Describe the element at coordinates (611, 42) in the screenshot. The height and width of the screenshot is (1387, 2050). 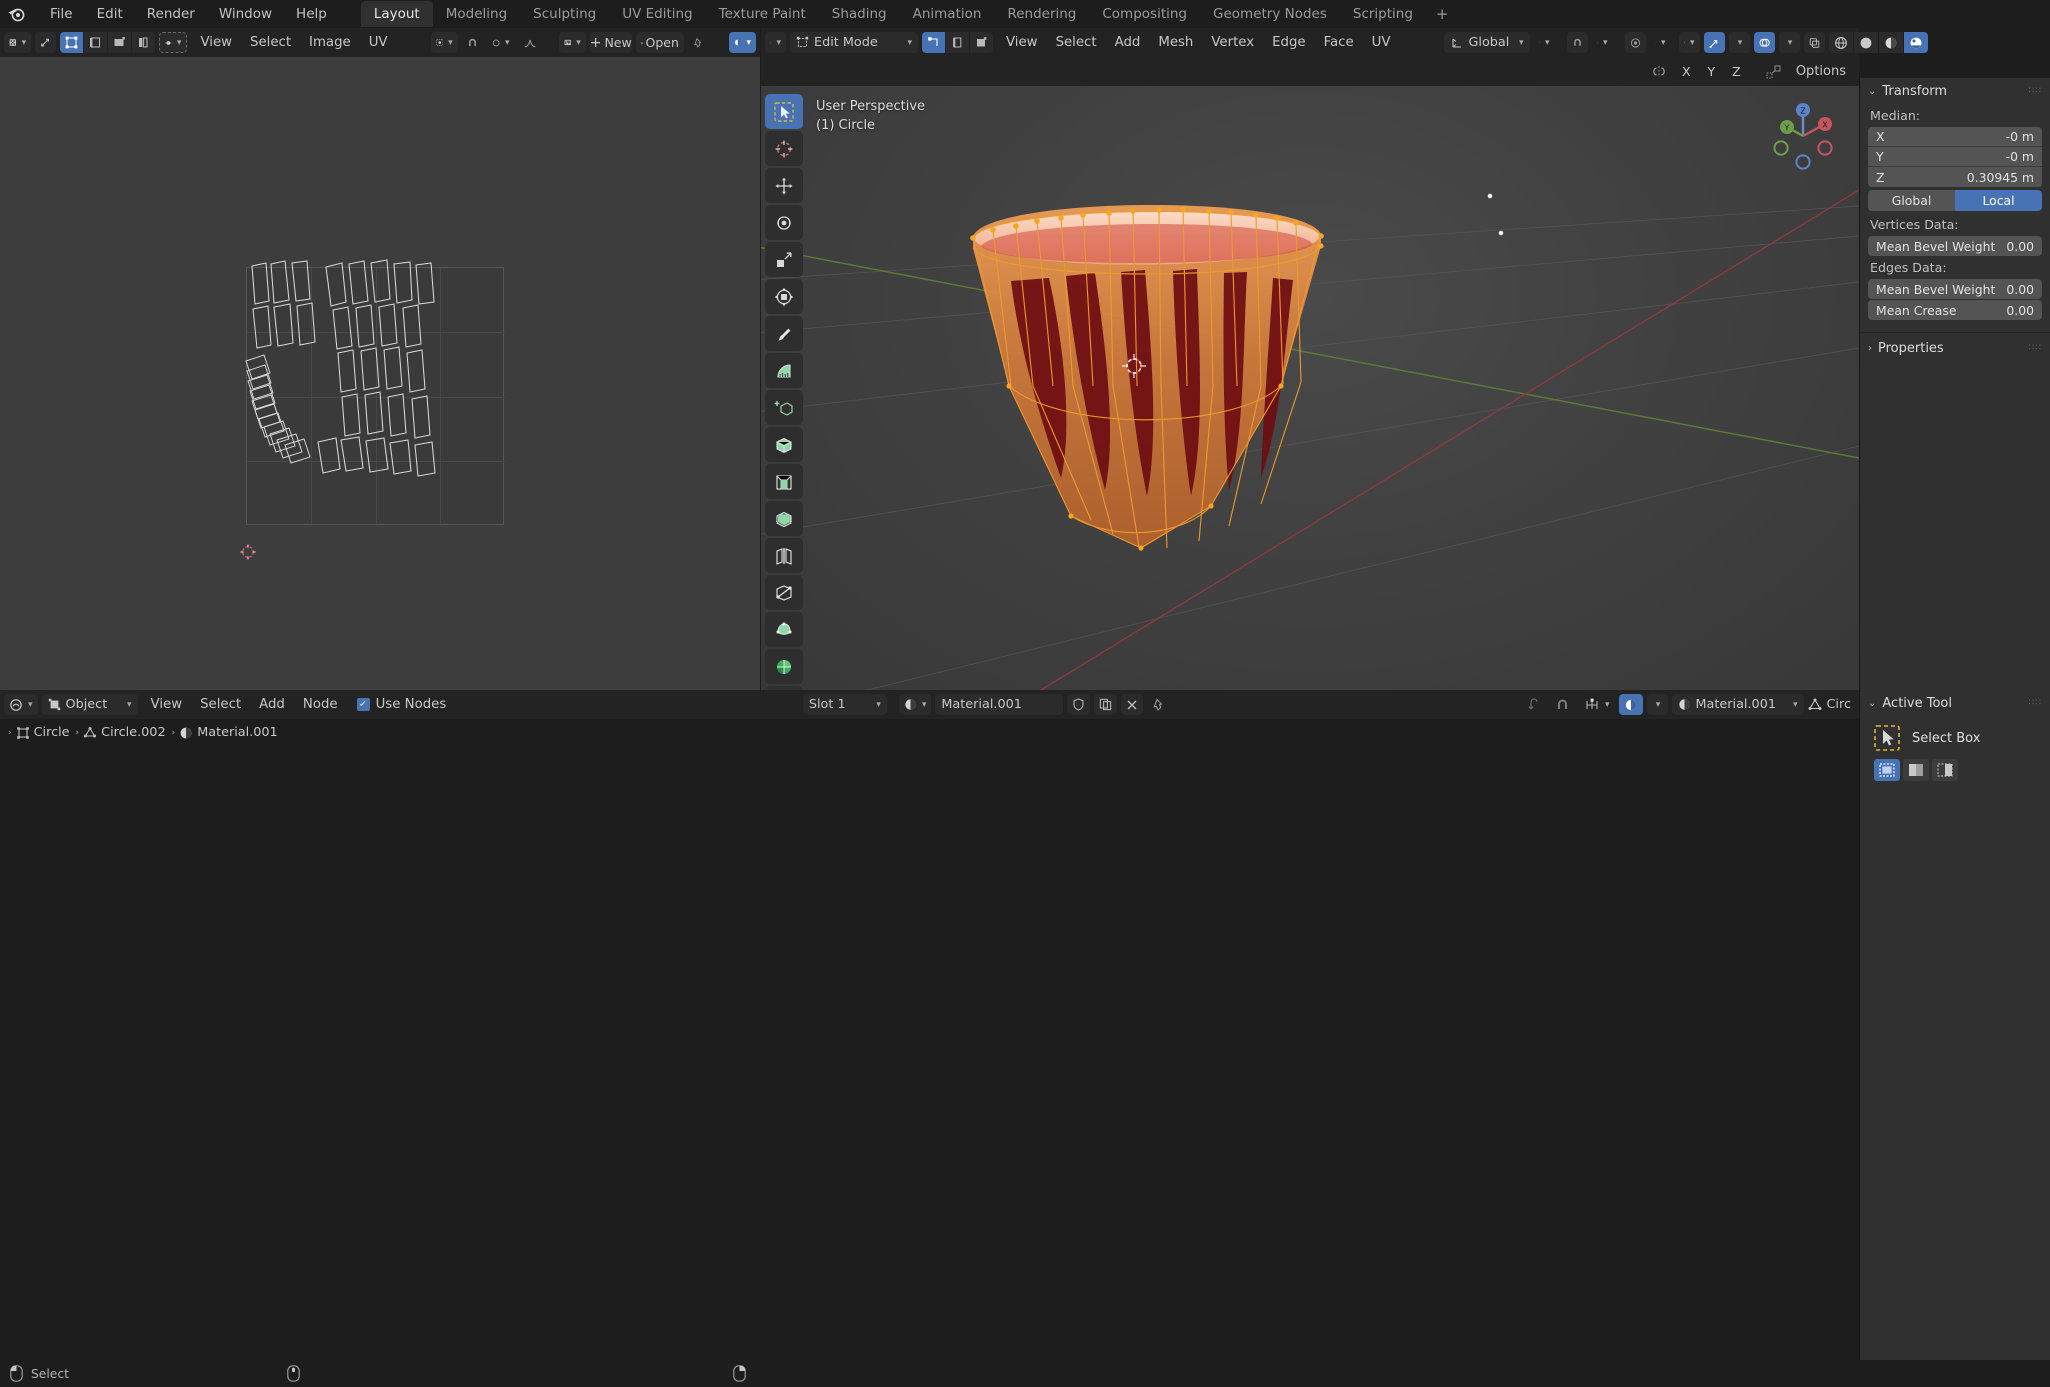
I see `uv-new-image-button: + New` at that location.